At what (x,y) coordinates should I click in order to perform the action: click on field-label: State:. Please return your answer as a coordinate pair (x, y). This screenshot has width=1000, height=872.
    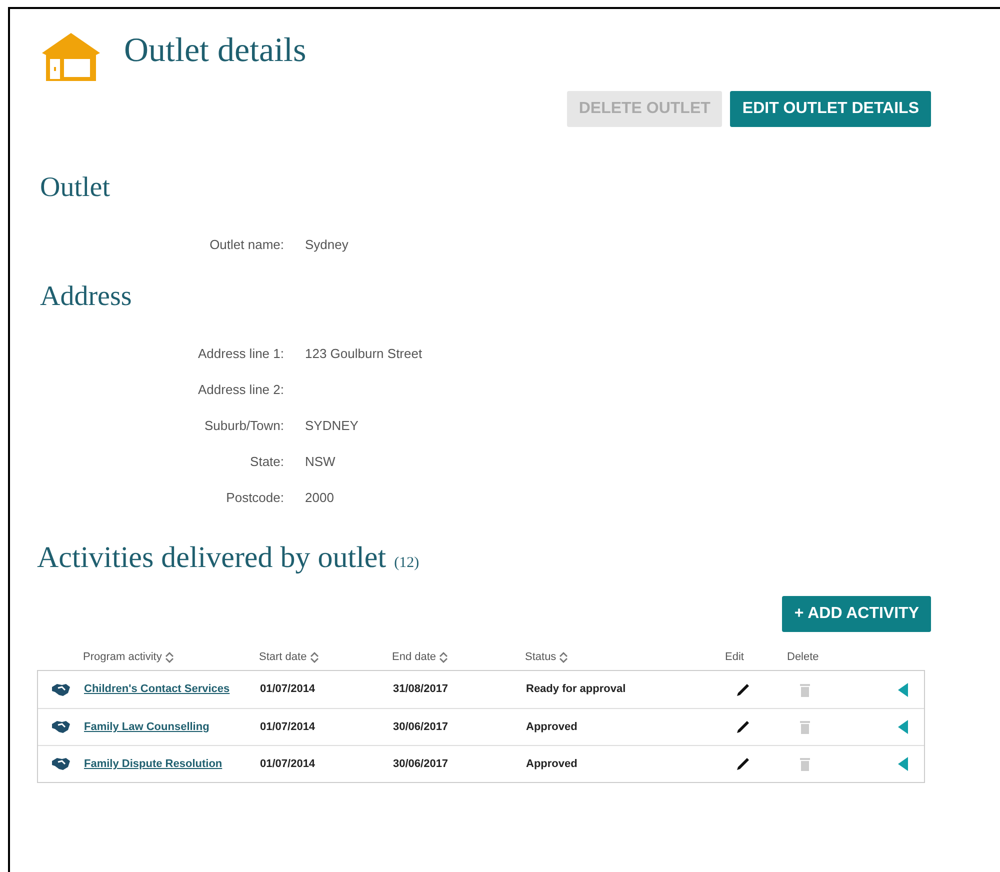
    Looking at the image, I should click on (266, 461).